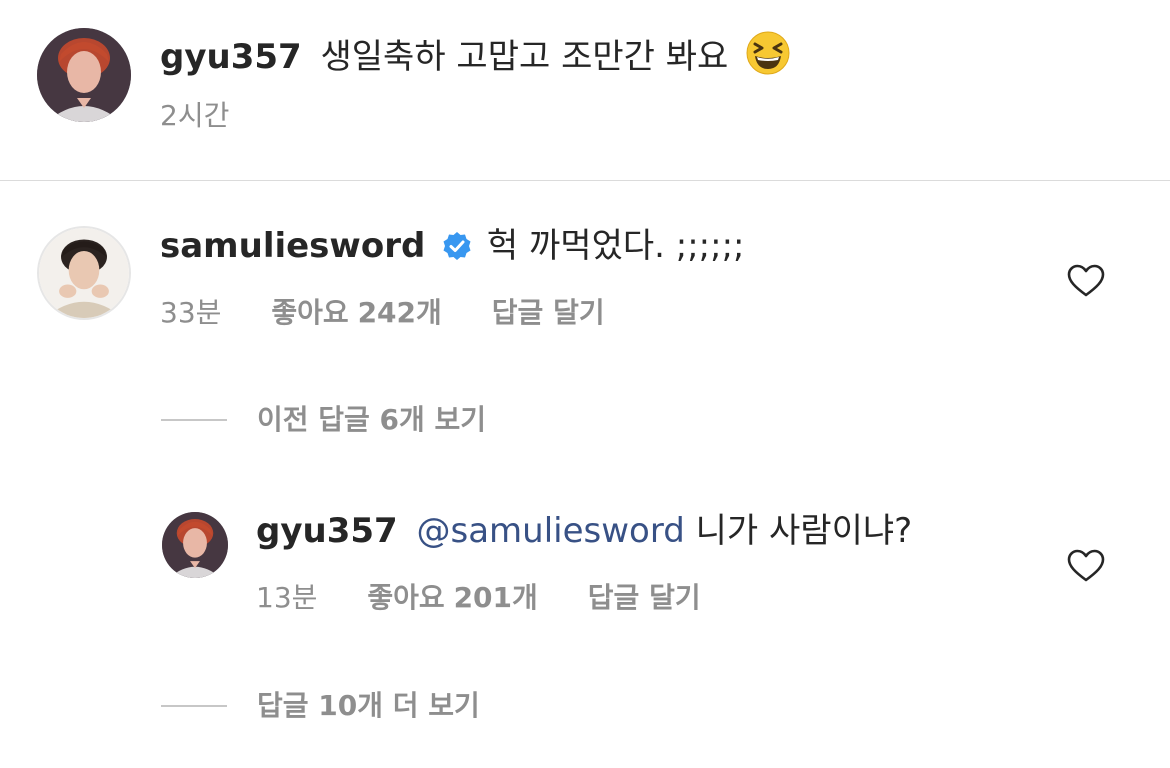  Describe the element at coordinates (292, 246) in the screenshot. I see `comment-username: samuliesword` at that location.